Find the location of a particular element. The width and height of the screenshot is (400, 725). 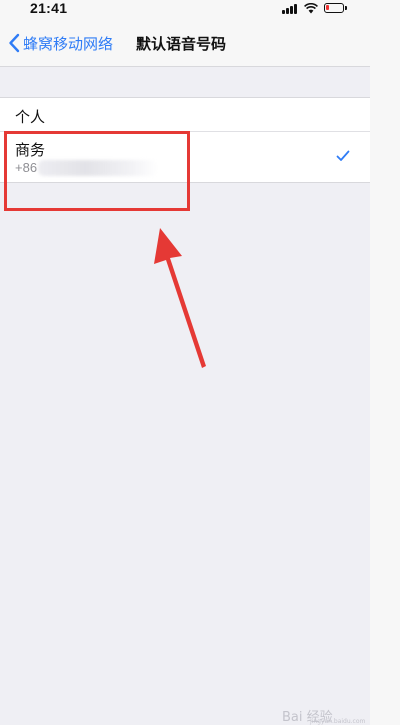

wifi-icon is located at coordinates (311, 8).